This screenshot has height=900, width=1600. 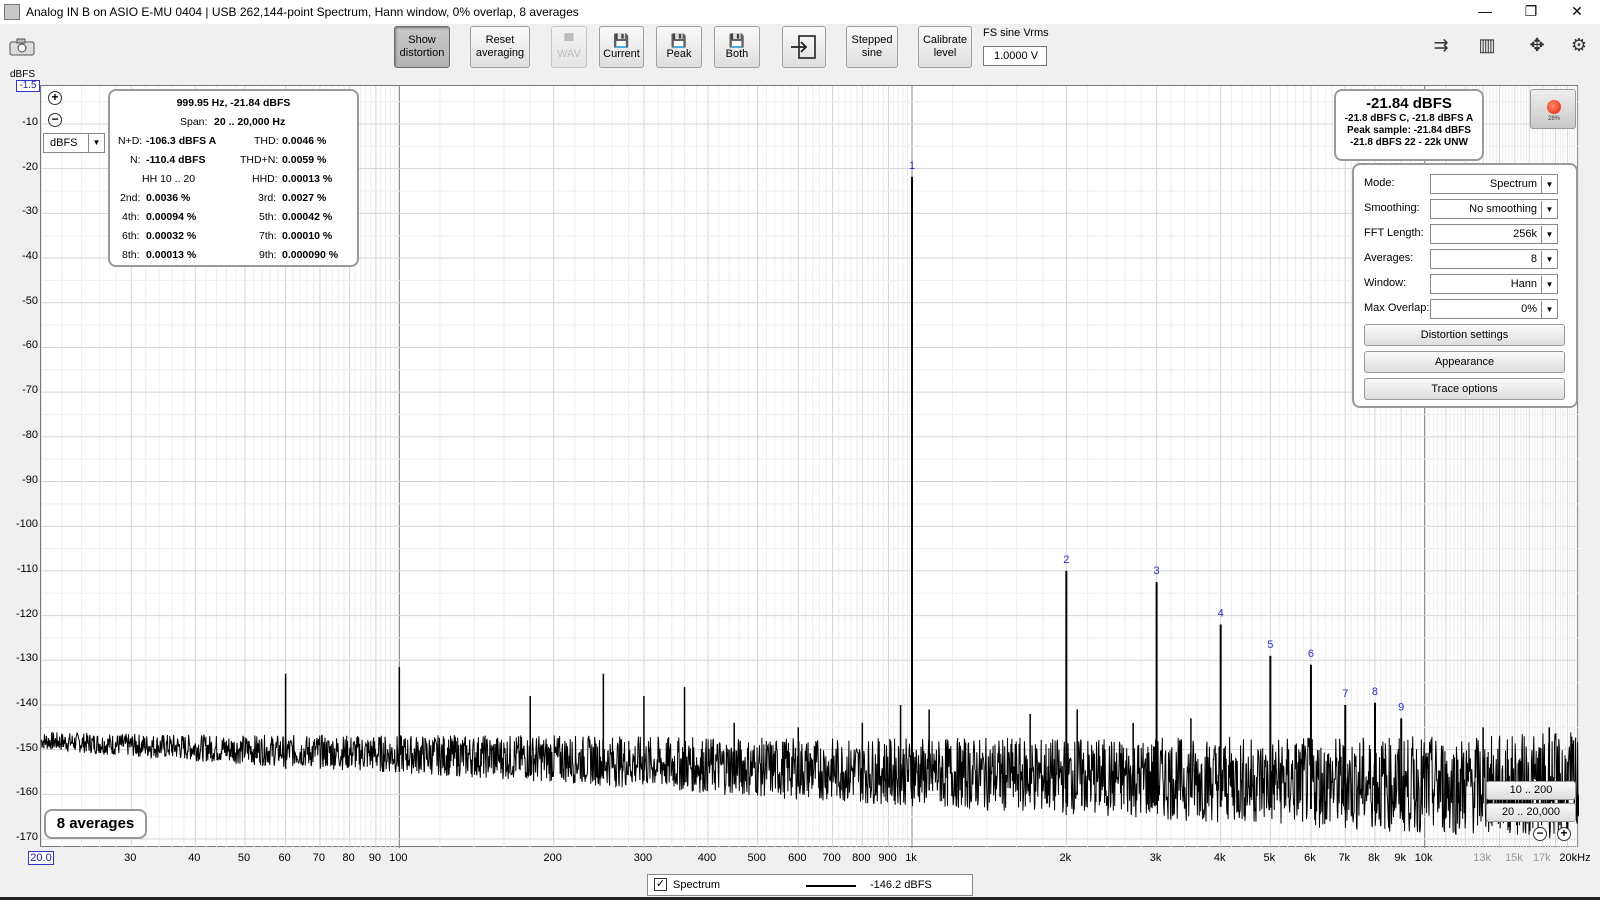 What do you see at coordinates (266, 141) in the screenshot?
I see `thd-label: THD:` at bounding box center [266, 141].